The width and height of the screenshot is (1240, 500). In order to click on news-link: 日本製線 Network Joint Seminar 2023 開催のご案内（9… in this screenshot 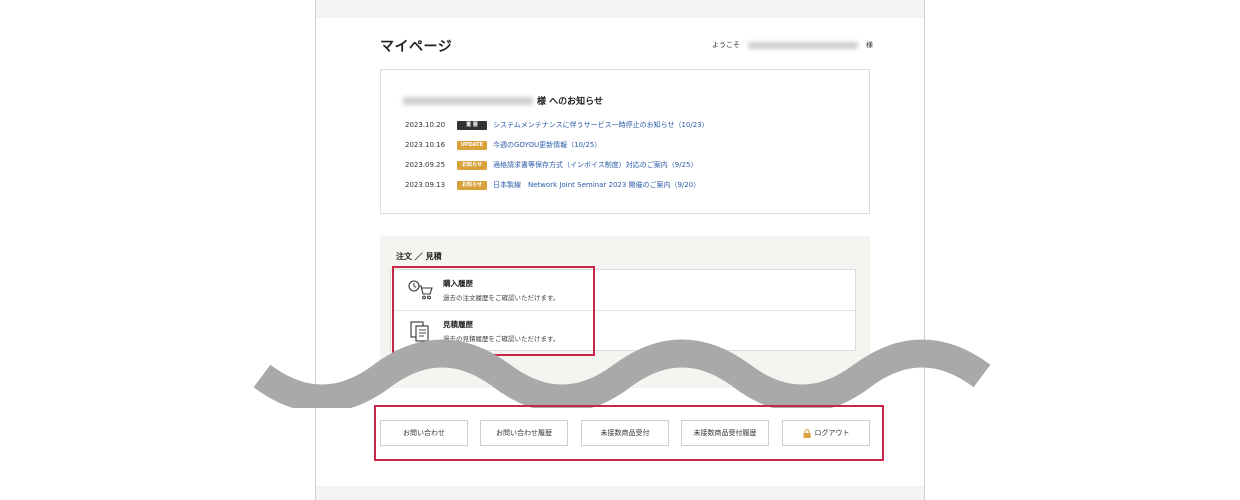, I will do `click(596, 185)`.